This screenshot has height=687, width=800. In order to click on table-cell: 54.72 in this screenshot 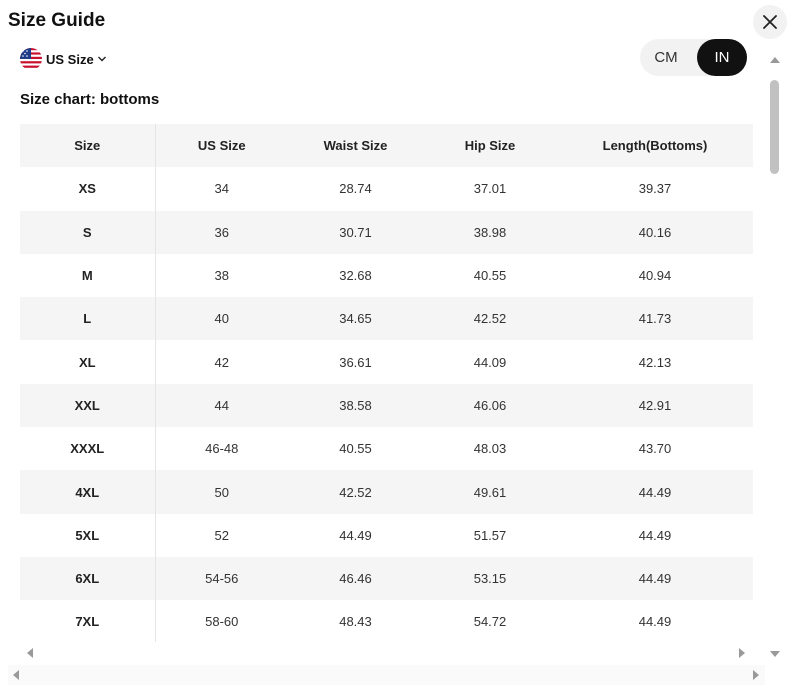, I will do `click(490, 622)`.